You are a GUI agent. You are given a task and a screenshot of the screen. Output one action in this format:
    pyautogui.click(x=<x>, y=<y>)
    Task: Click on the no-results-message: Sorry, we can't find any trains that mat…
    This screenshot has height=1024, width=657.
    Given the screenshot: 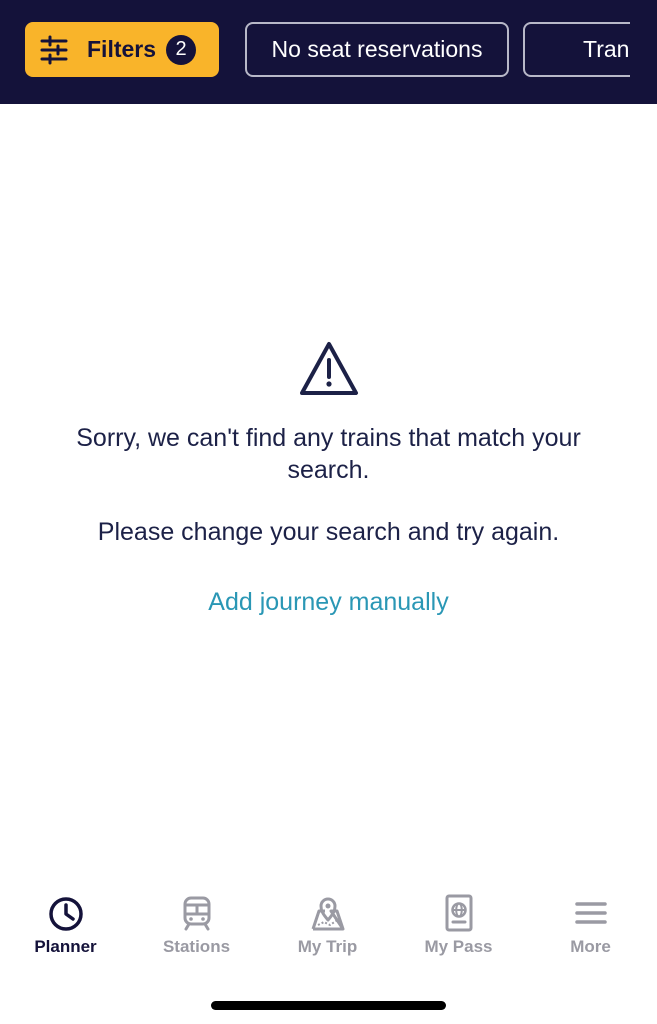 What is the action you would take?
    pyautogui.click(x=328, y=454)
    